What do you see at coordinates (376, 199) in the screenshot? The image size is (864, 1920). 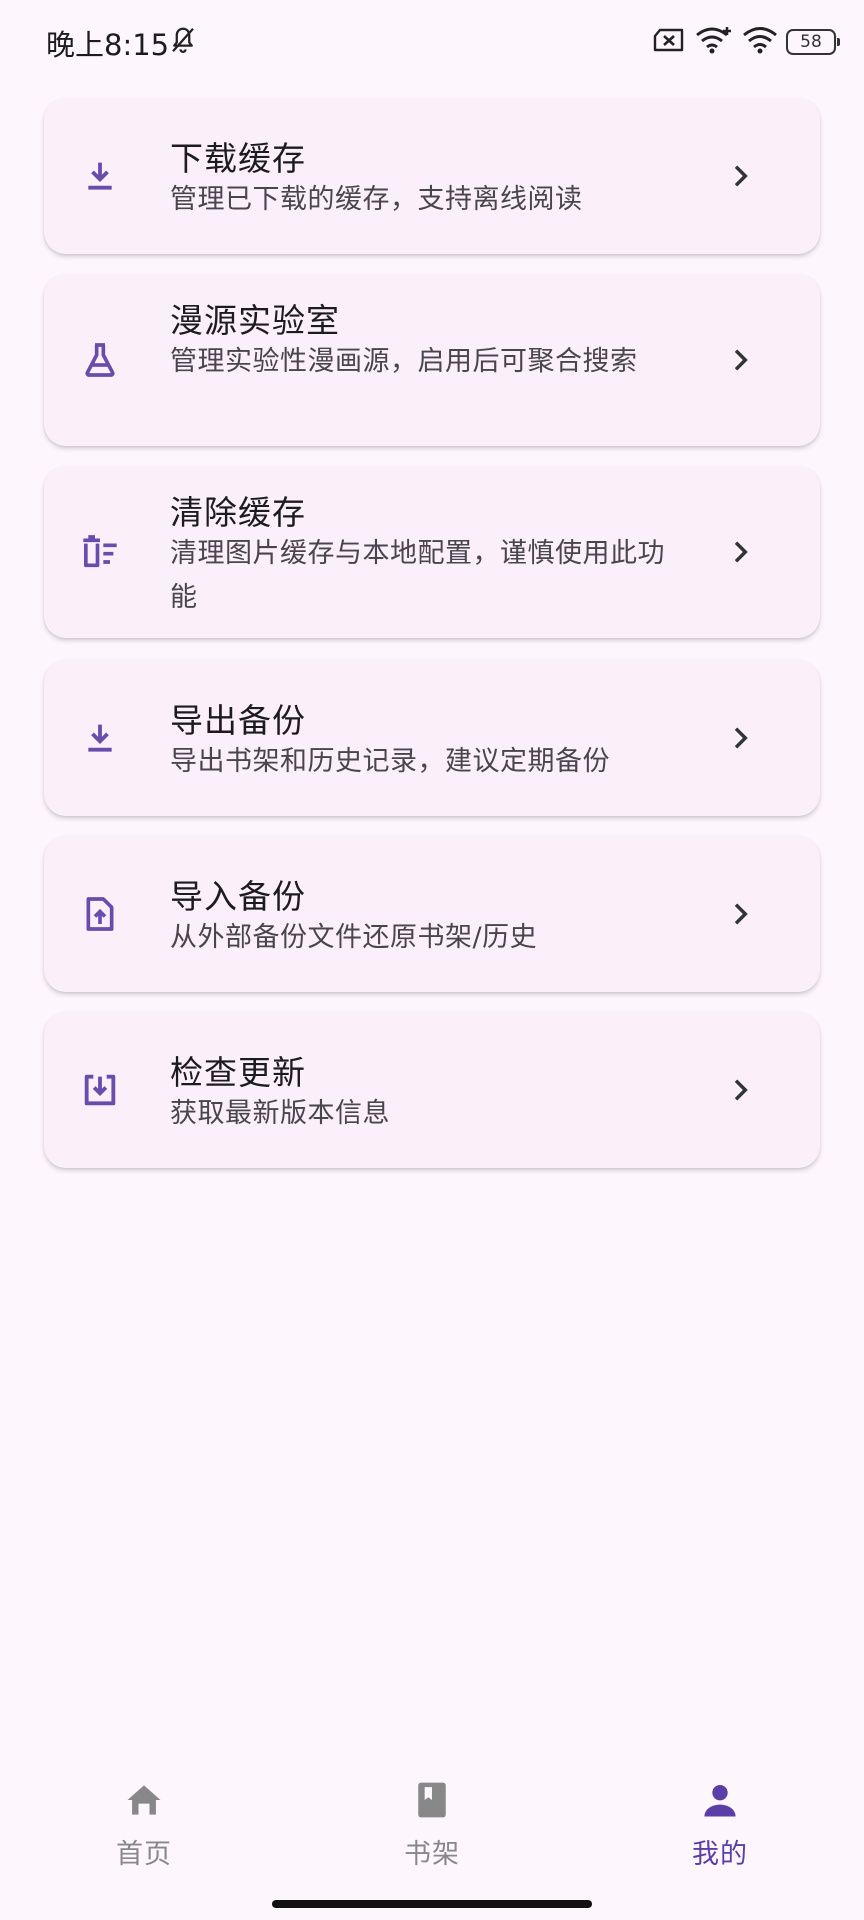 I see `menu-item-description: 管理已下载的缓存，支持离线阅读` at bounding box center [376, 199].